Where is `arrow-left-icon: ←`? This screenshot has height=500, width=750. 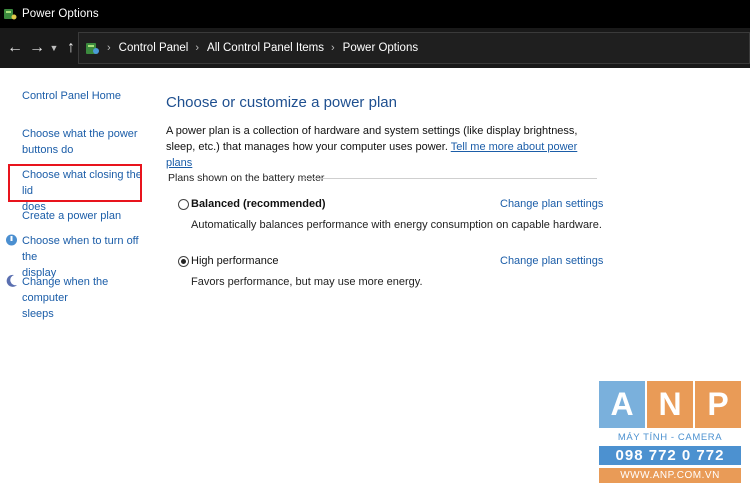
arrow-left-icon: ← is located at coordinates (15, 48).